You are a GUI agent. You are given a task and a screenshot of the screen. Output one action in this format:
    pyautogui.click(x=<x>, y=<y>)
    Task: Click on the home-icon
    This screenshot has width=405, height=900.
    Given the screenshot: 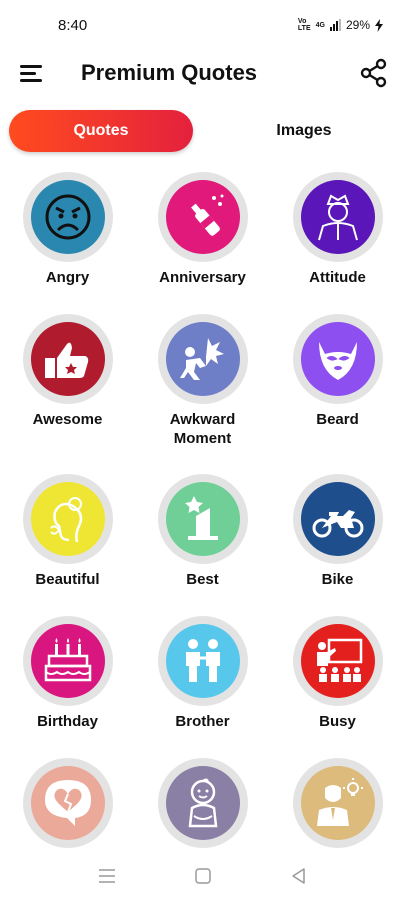 What is the action you would take?
    pyautogui.click(x=203, y=876)
    